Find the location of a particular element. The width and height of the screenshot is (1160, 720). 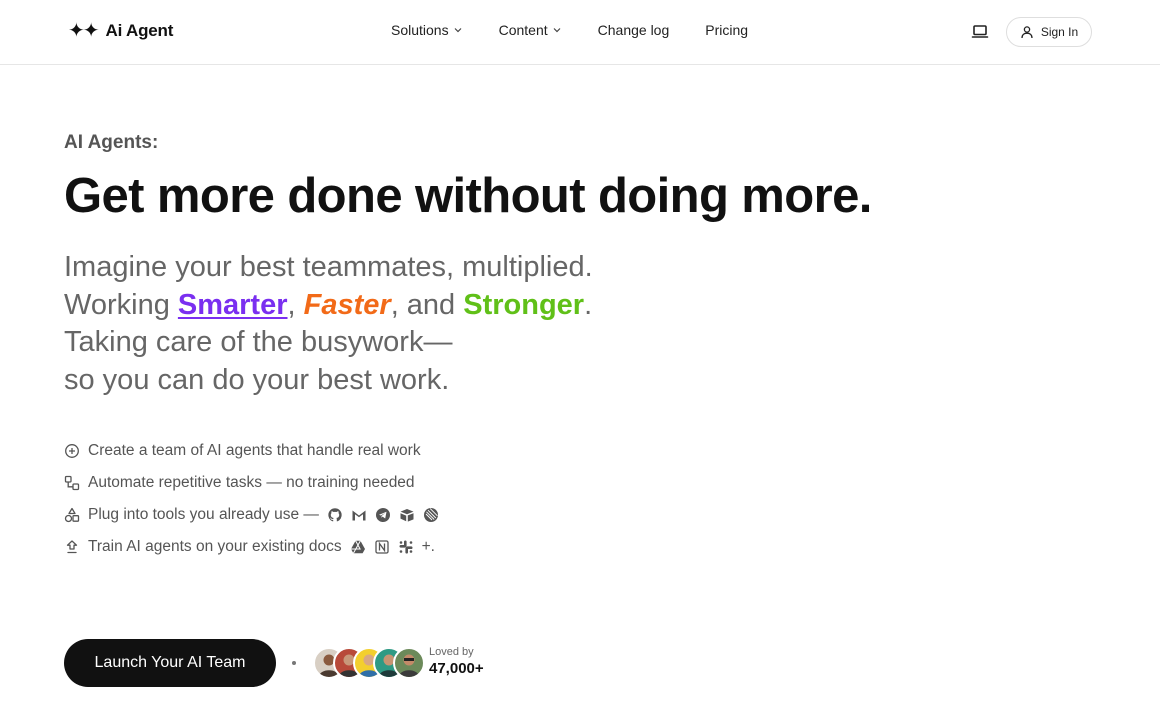

linear-icon is located at coordinates (431, 515).